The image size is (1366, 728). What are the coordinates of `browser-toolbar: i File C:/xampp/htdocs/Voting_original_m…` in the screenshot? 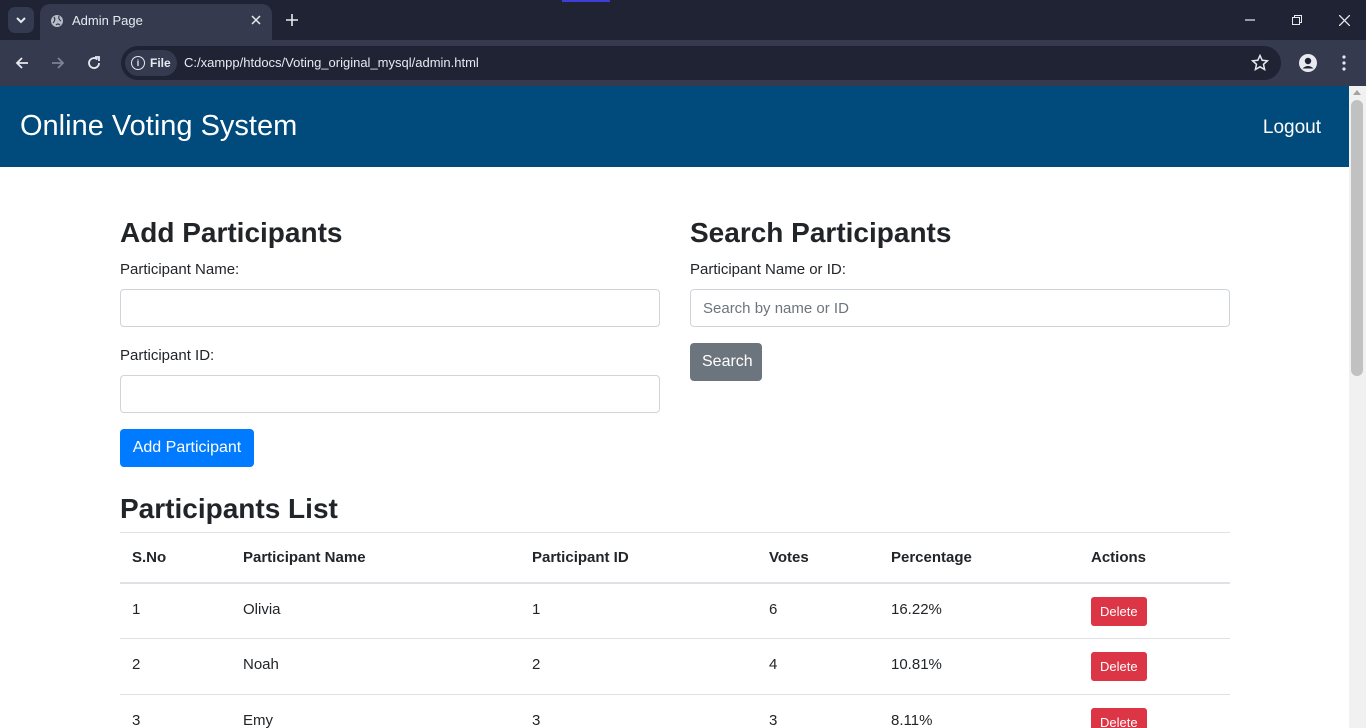 It's located at (683, 63).